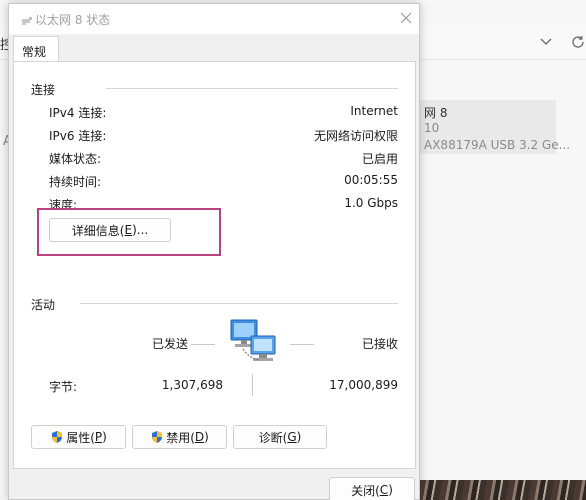  Describe the element at coordinates (43, 305) in the screenshot. I see `activity-heading: 活动` at that location.